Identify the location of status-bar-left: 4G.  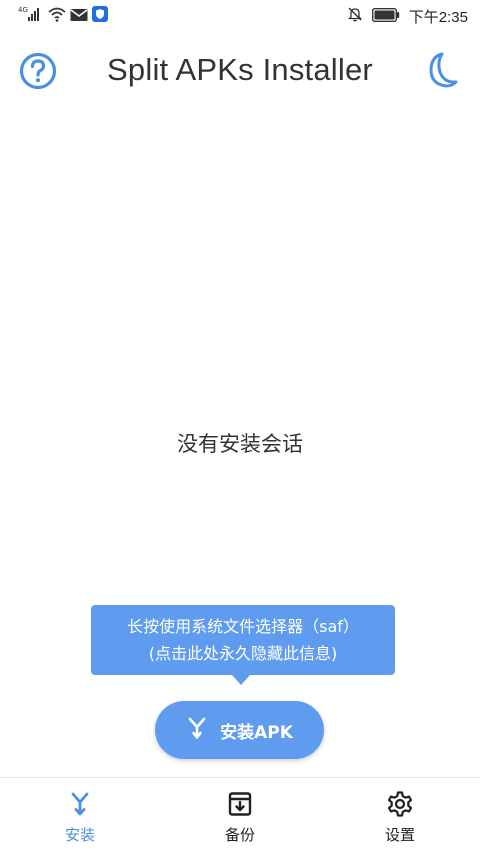
(63, 16).